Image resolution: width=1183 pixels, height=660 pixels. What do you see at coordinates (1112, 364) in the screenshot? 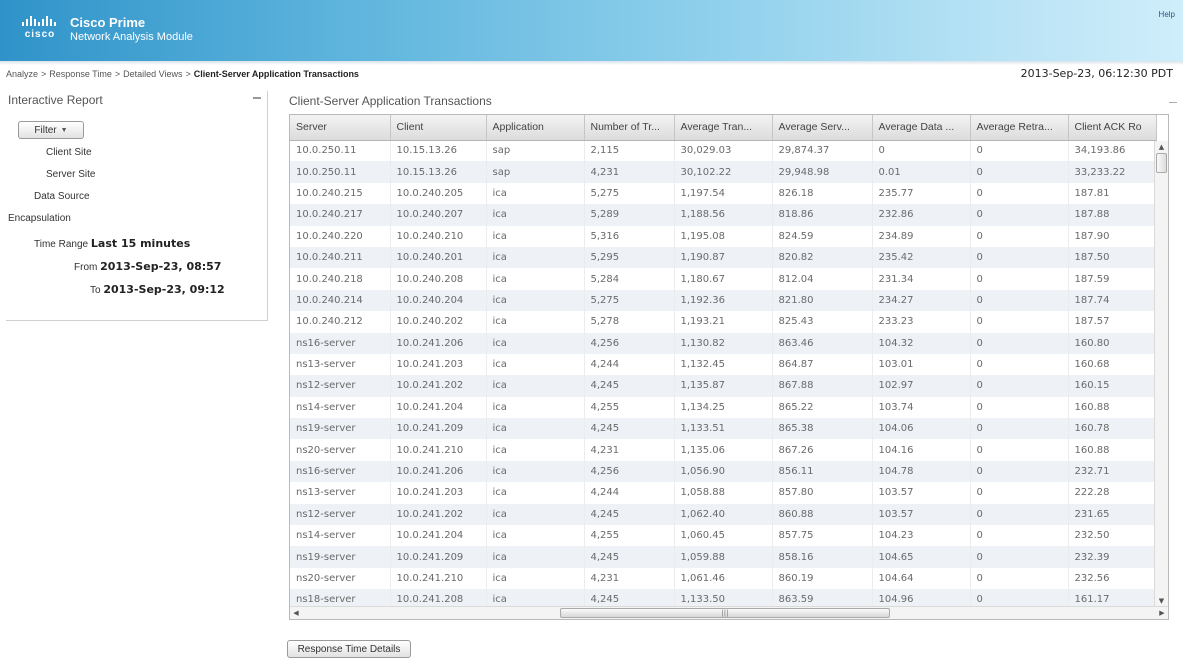
I see `table-cell: 160.68` at bounding box center [1112, 364].